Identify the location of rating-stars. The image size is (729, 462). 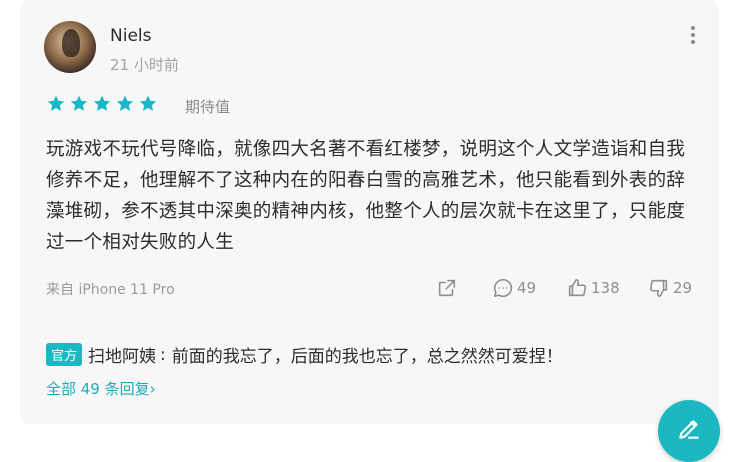
(102, 104).